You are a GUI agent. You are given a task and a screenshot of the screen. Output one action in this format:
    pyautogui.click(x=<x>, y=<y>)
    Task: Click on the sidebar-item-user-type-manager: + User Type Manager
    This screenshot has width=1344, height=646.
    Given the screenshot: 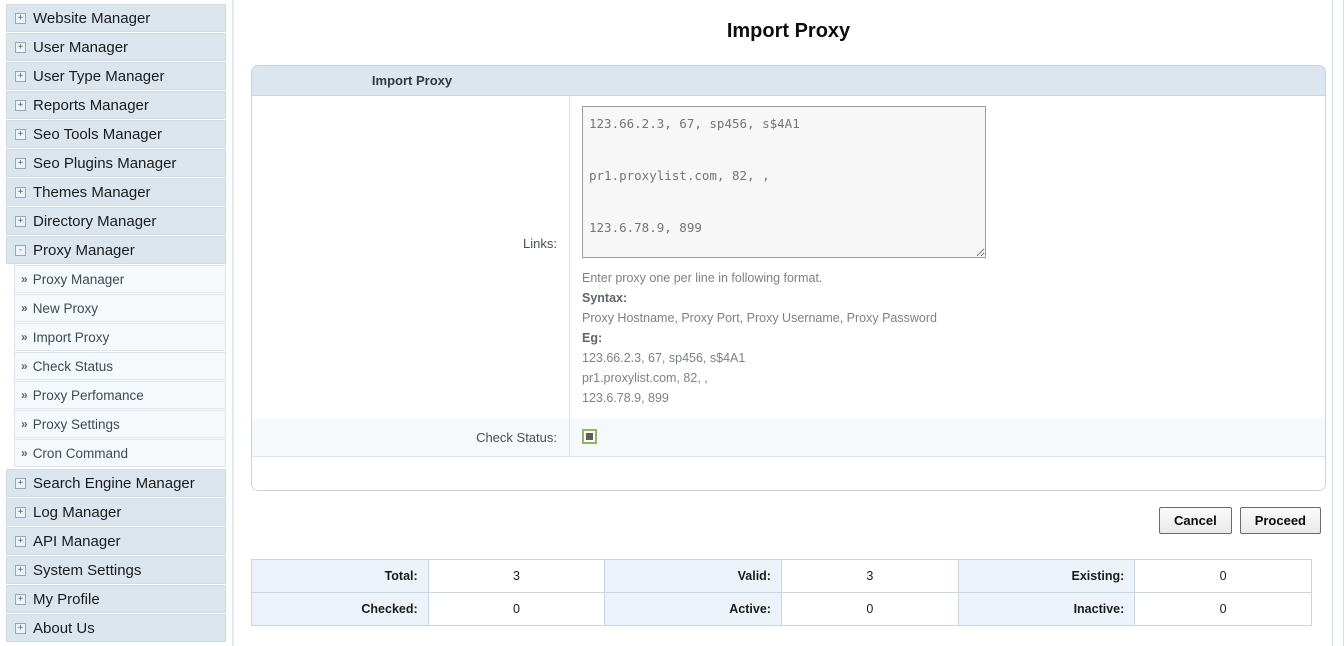 What is the action you would take?
    pyautogui.click(x=116, y=76)
    